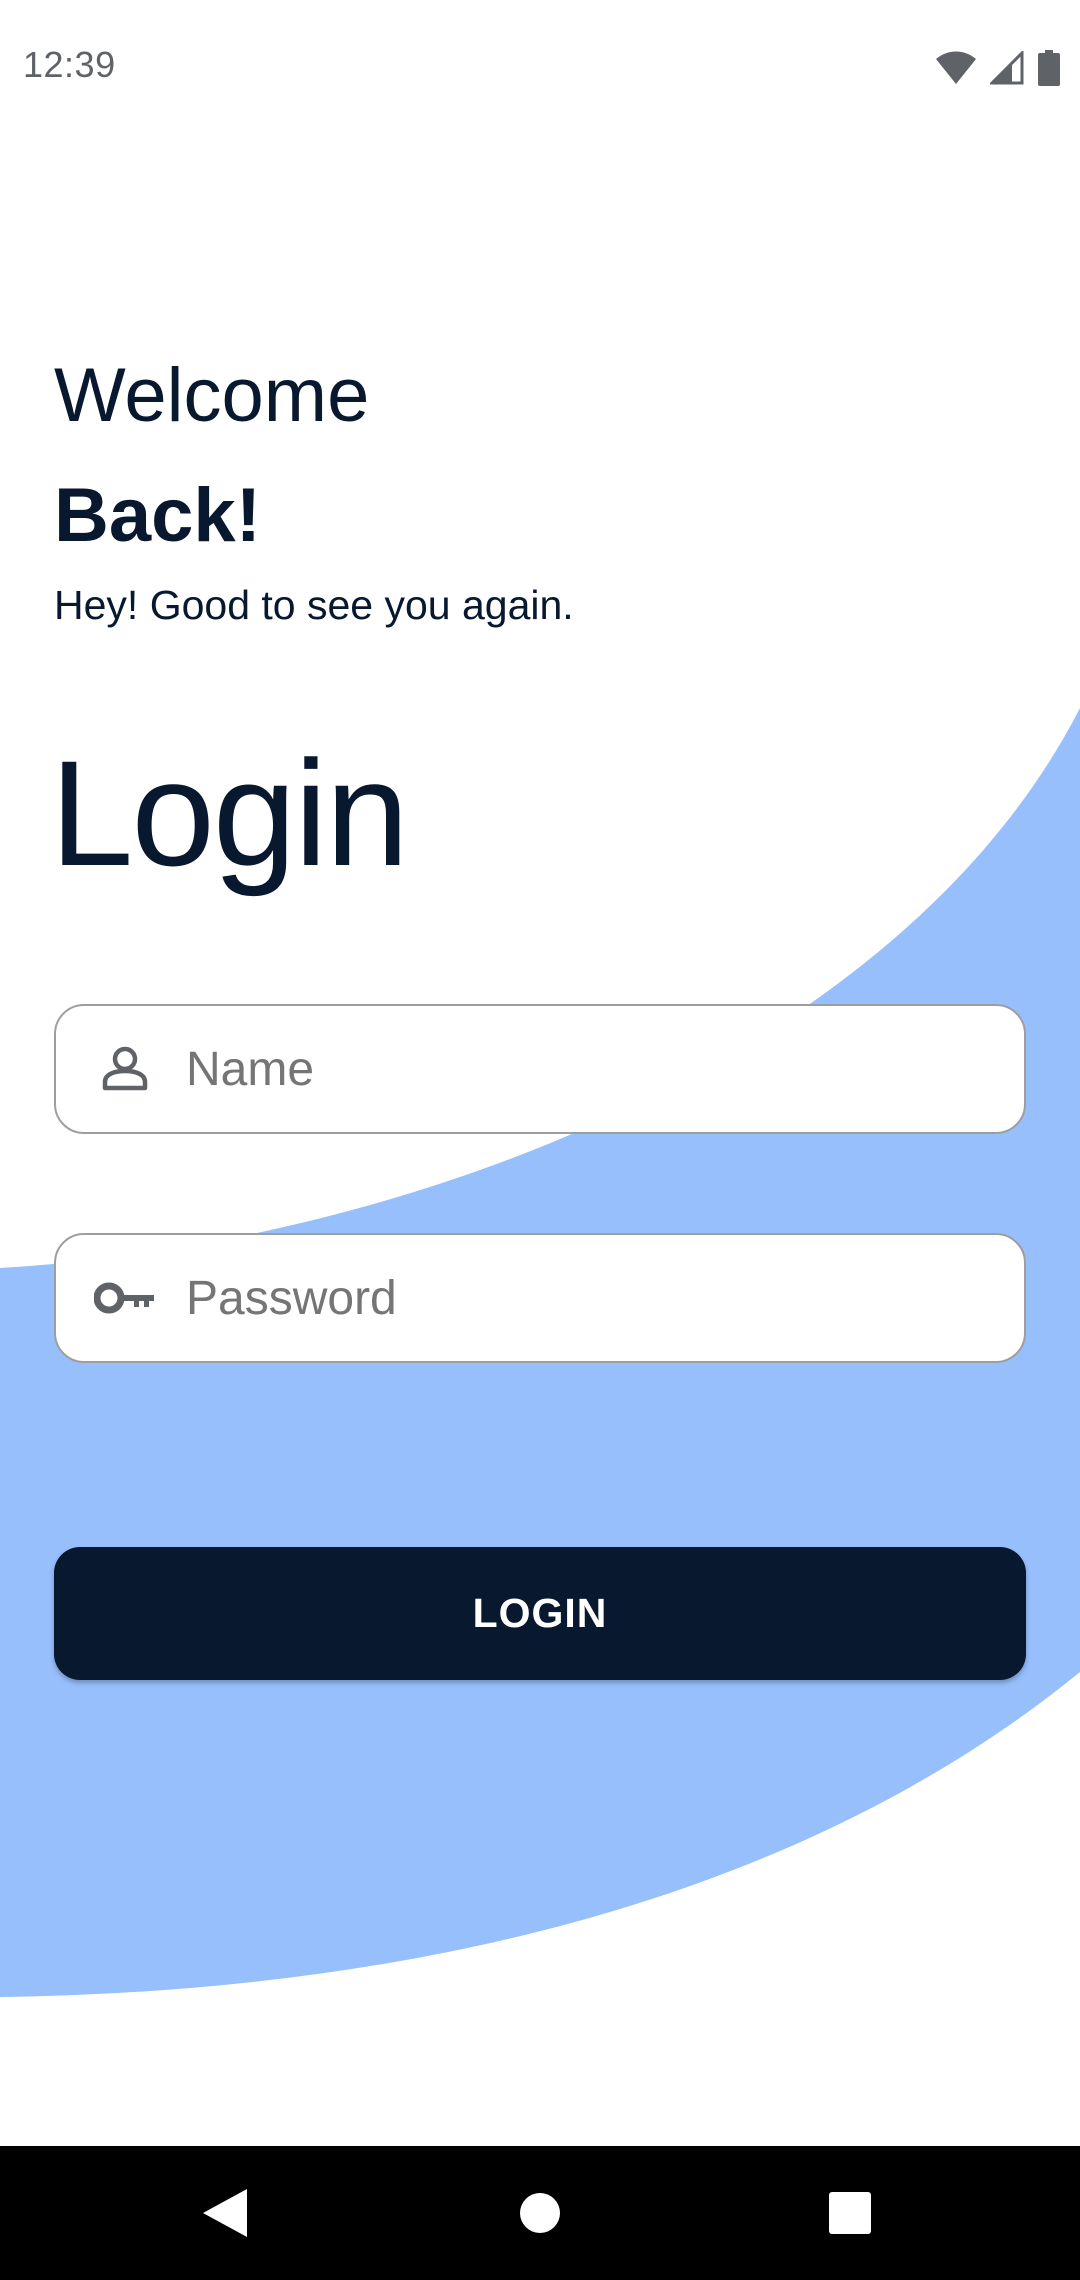 This screenshot has height=2280, width=1080. I want to click on back-icon, so click(225, 2213).